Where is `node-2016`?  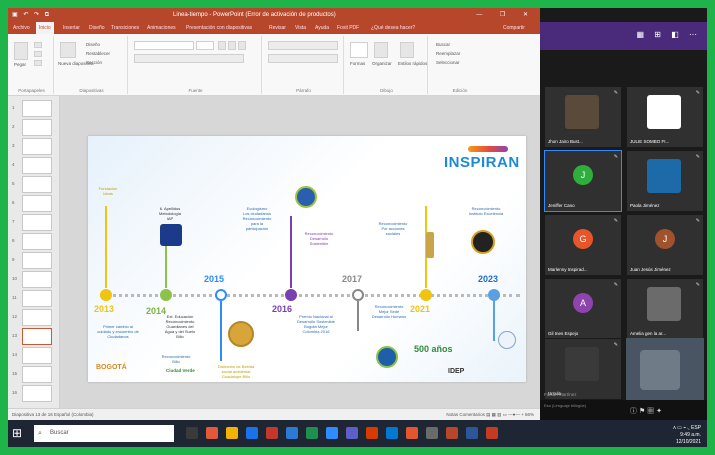 node-2016 is located at coordinates (291, 295).